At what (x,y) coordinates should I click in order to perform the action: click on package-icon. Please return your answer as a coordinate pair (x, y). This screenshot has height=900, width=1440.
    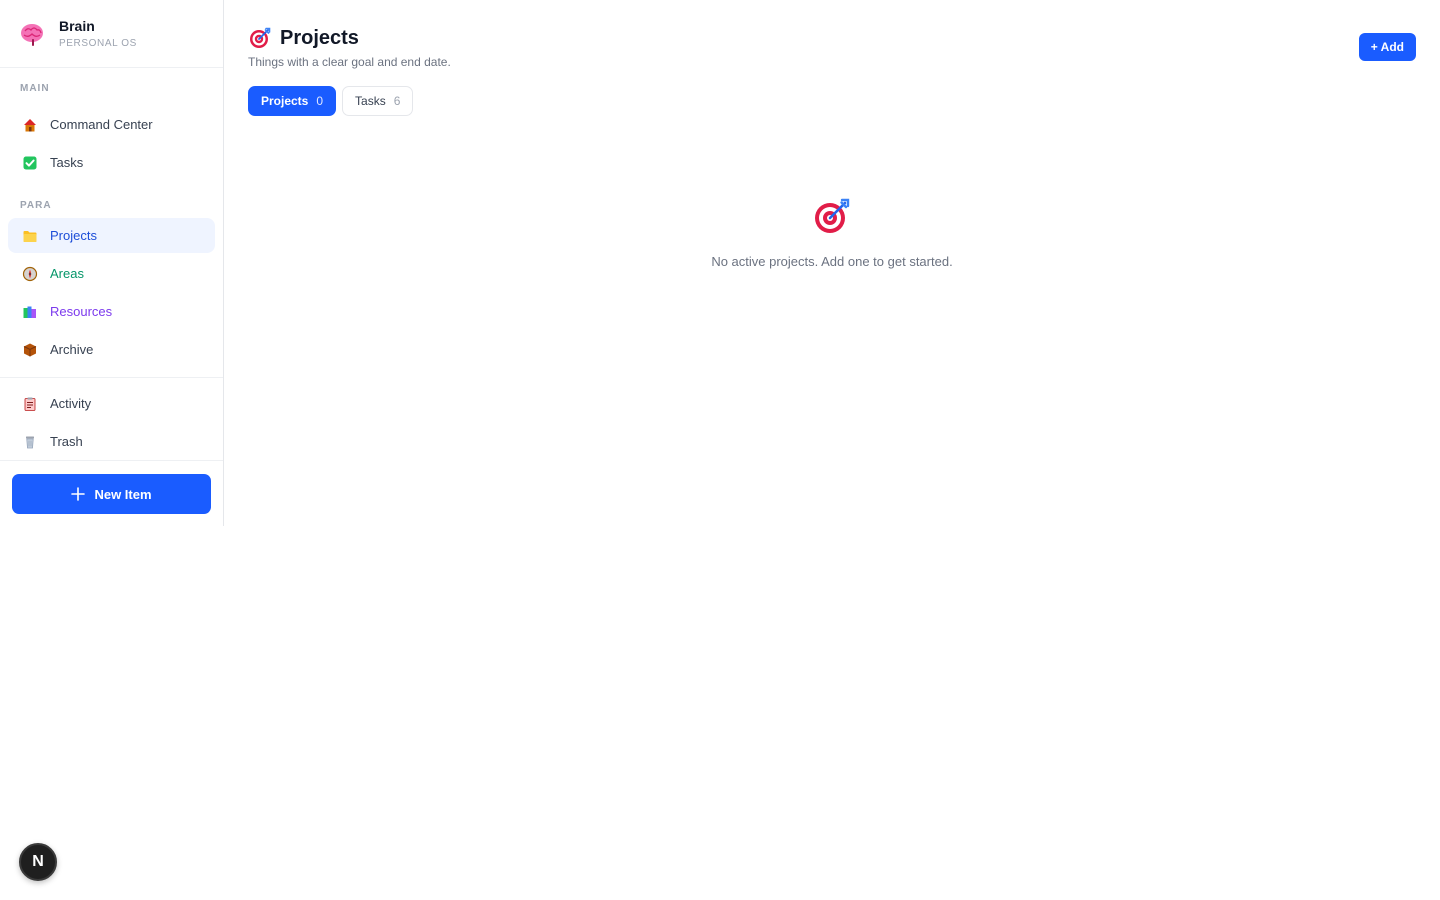
    Looking at the image, I should click on (30, 350).